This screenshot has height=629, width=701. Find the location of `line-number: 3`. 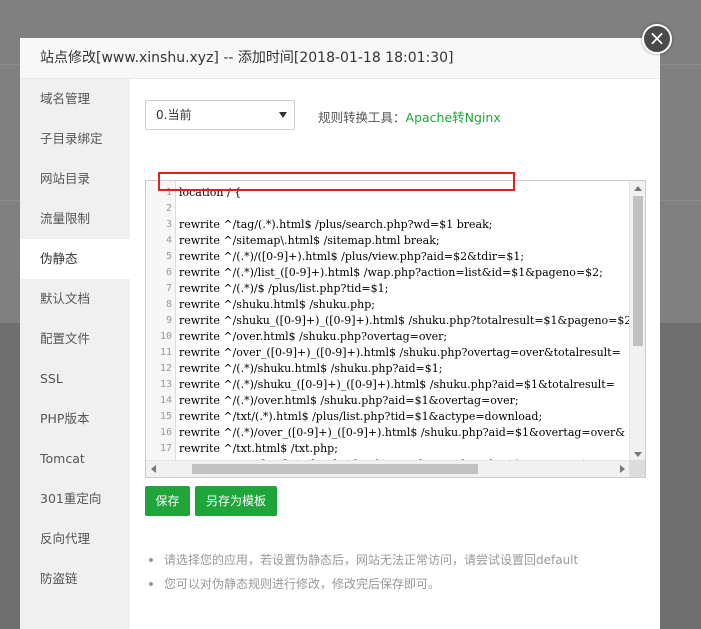

line-number: 3 is located at coordinates (168, 224).